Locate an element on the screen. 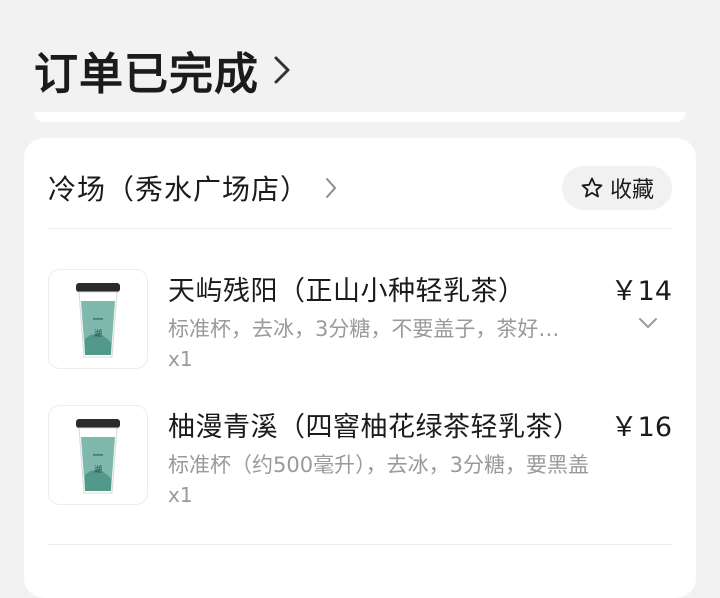 The width and height of the screenshot is (720, 598). star-outline-icon is located at coordinates (592, 187).